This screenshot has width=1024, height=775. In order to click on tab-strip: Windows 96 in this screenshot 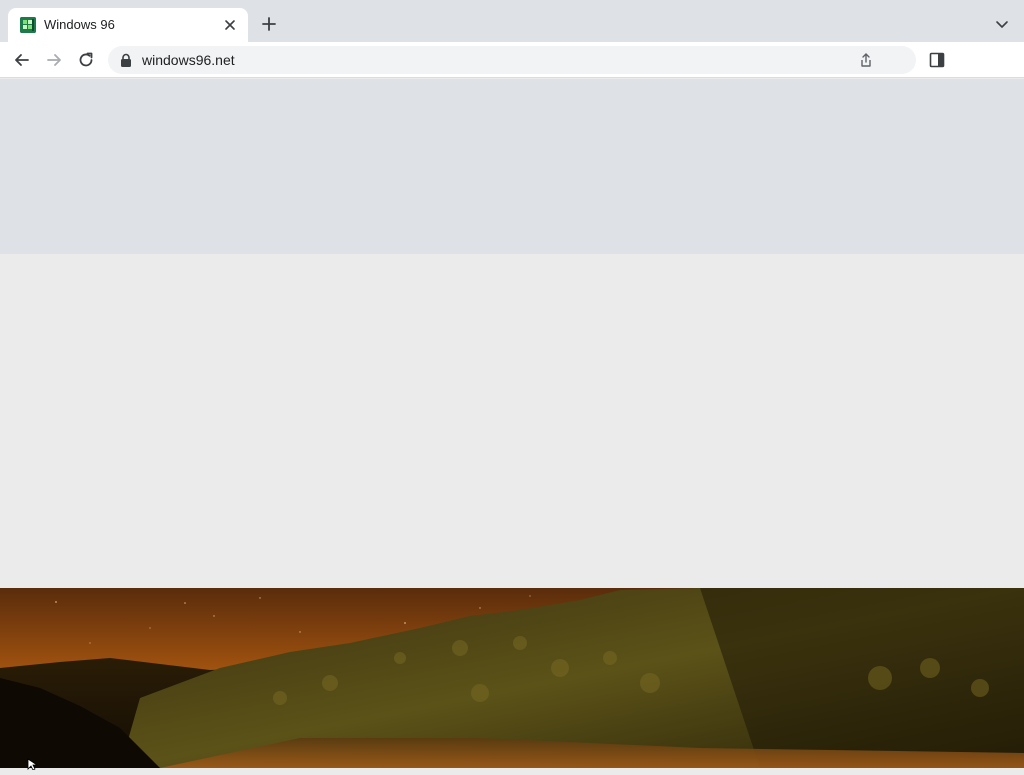, I will do `click(512, 21)`.